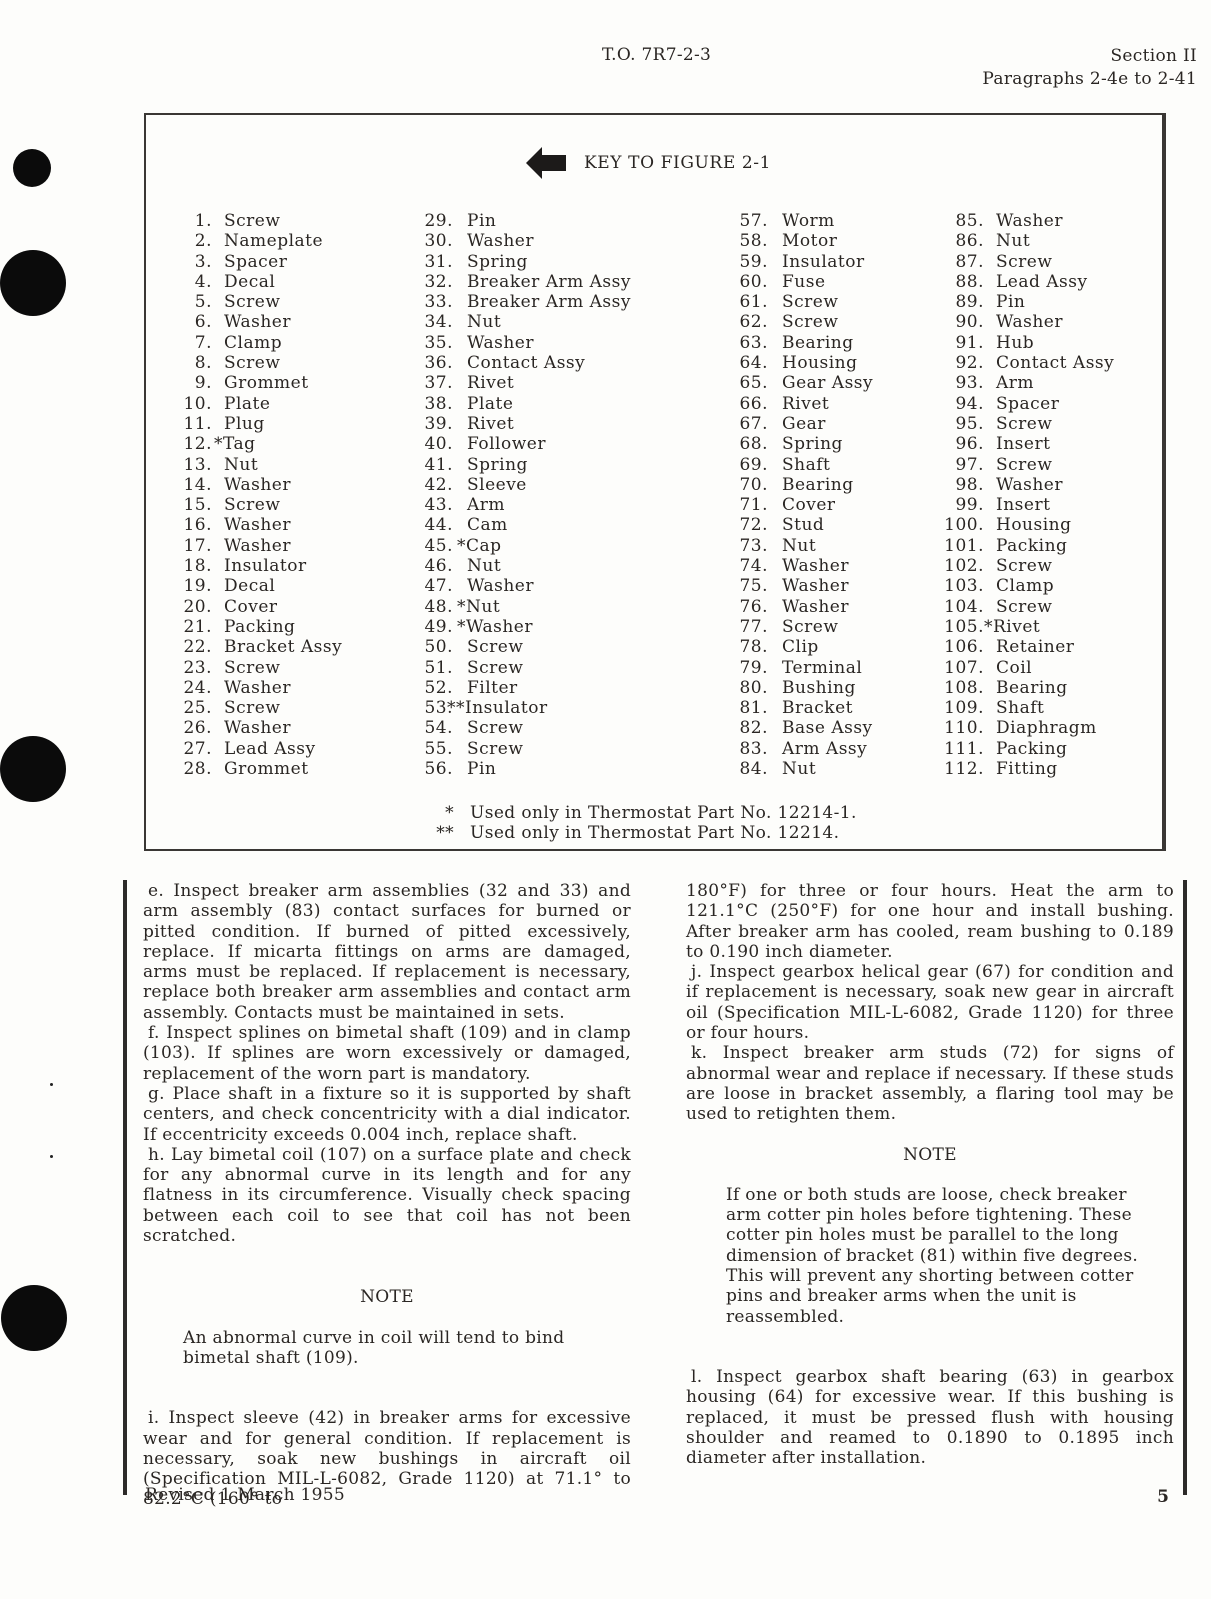 The height and width of the screenshot is (1599, 1211). I want to click on scan-speck, so click(51, 1156).